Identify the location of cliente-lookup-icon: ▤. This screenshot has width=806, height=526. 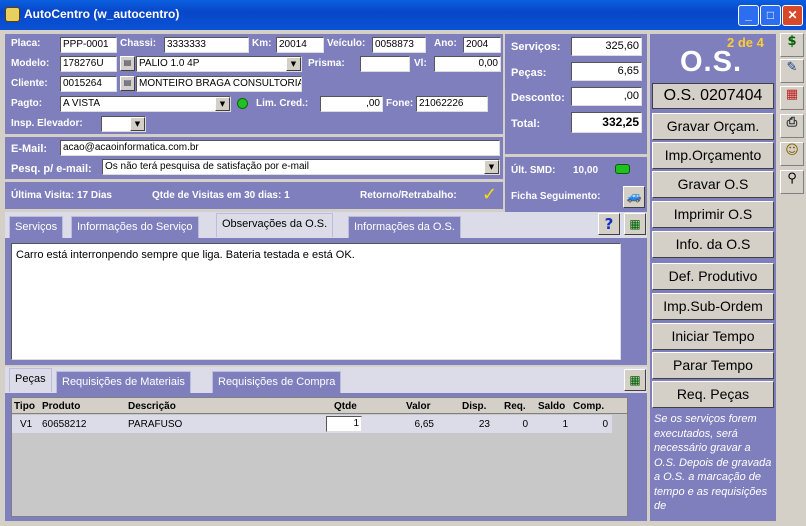
(127, 83).